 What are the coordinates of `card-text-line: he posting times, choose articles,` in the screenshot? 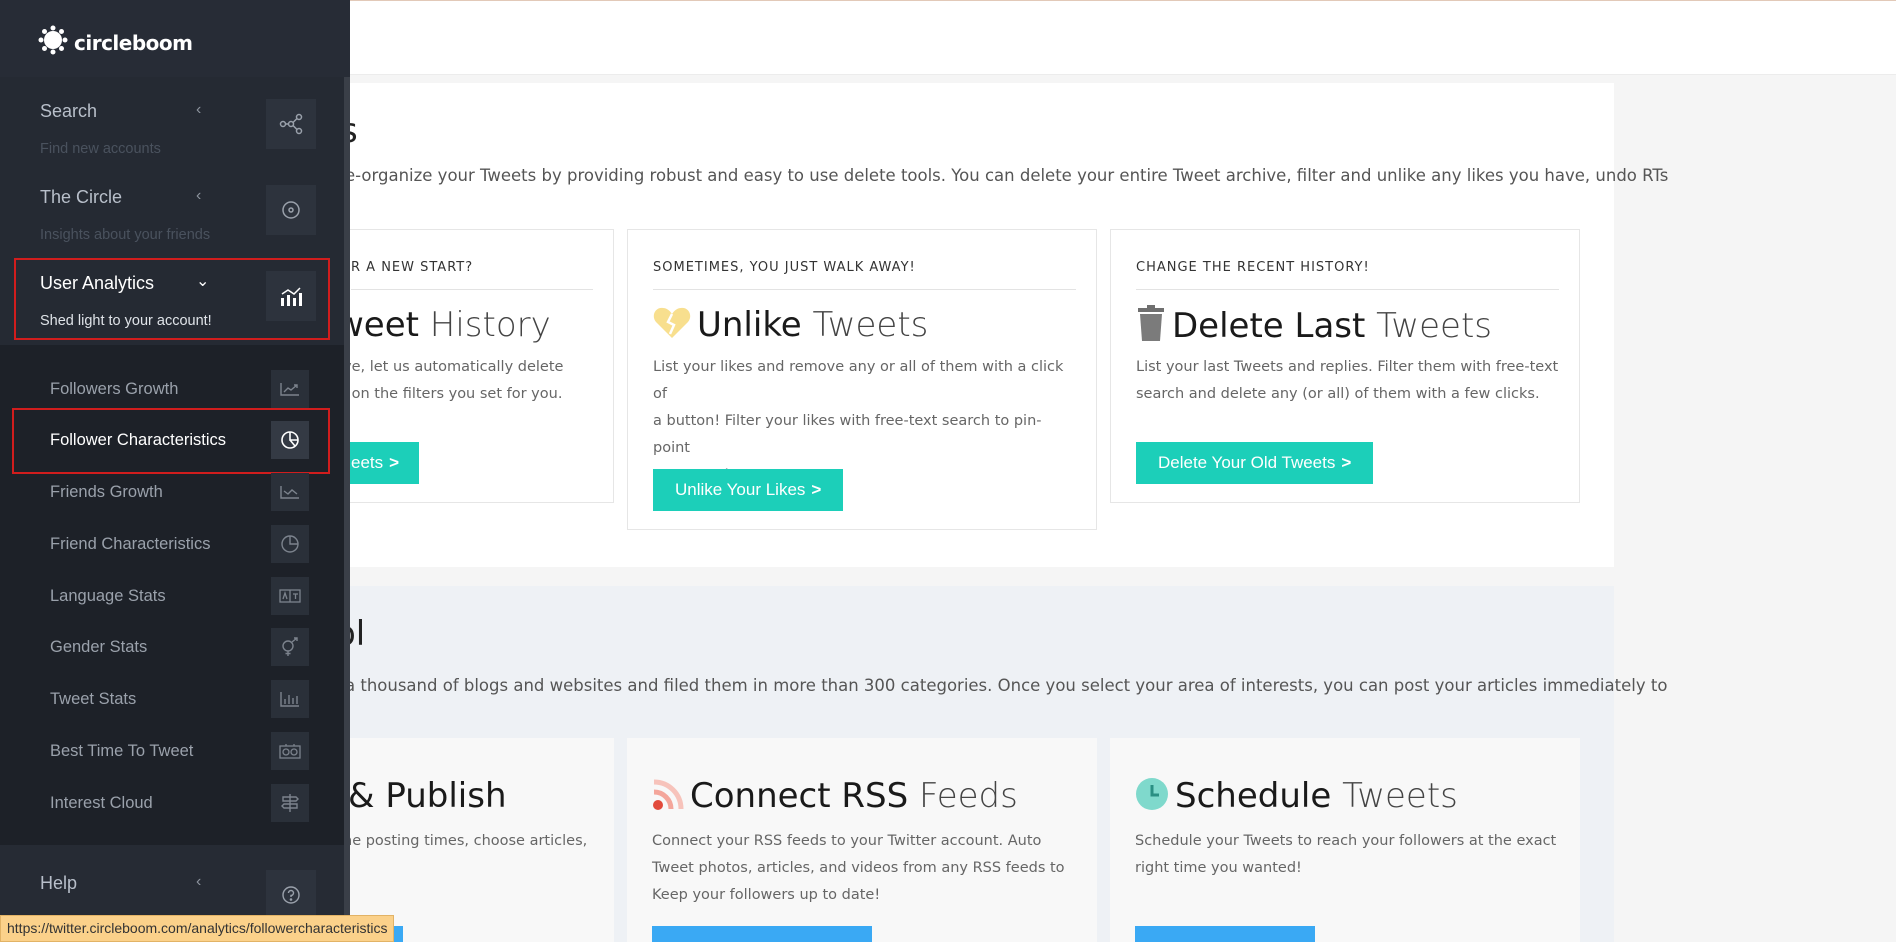 It's located at (465, 841).